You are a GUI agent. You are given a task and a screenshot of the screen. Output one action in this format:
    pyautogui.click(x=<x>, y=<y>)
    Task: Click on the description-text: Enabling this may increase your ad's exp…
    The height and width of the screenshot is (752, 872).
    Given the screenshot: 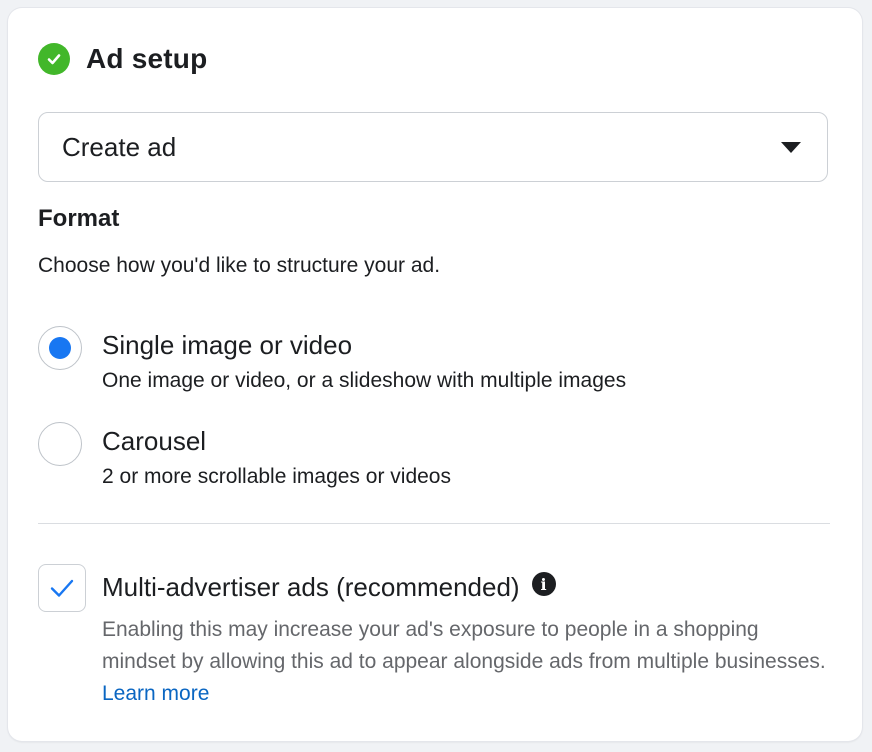 What is the action you would take?
    pyautogui.click(x=464, y=645)
    